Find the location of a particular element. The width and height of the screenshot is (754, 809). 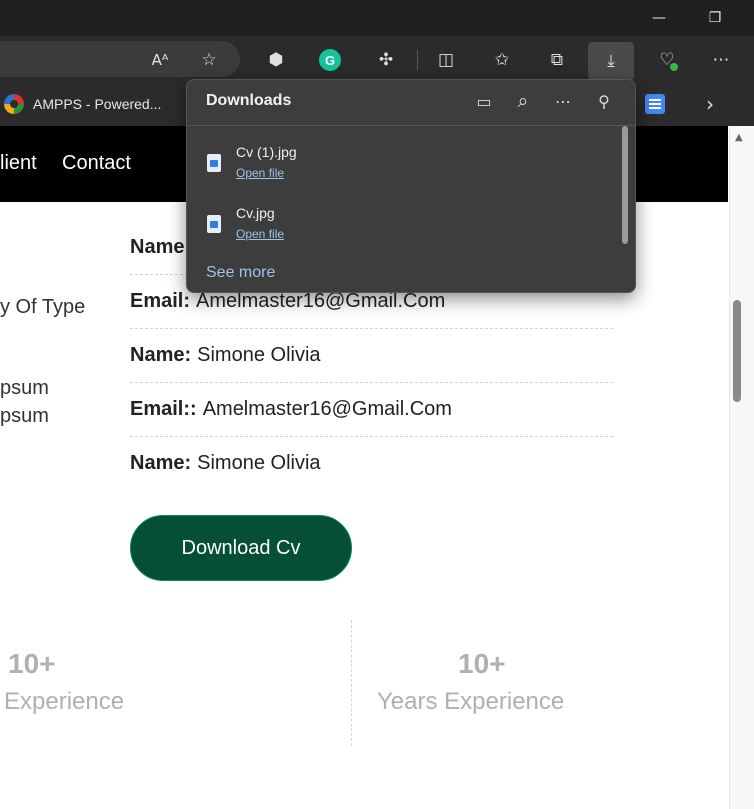

minimize-icon: — is located at coordinates (659, 18).